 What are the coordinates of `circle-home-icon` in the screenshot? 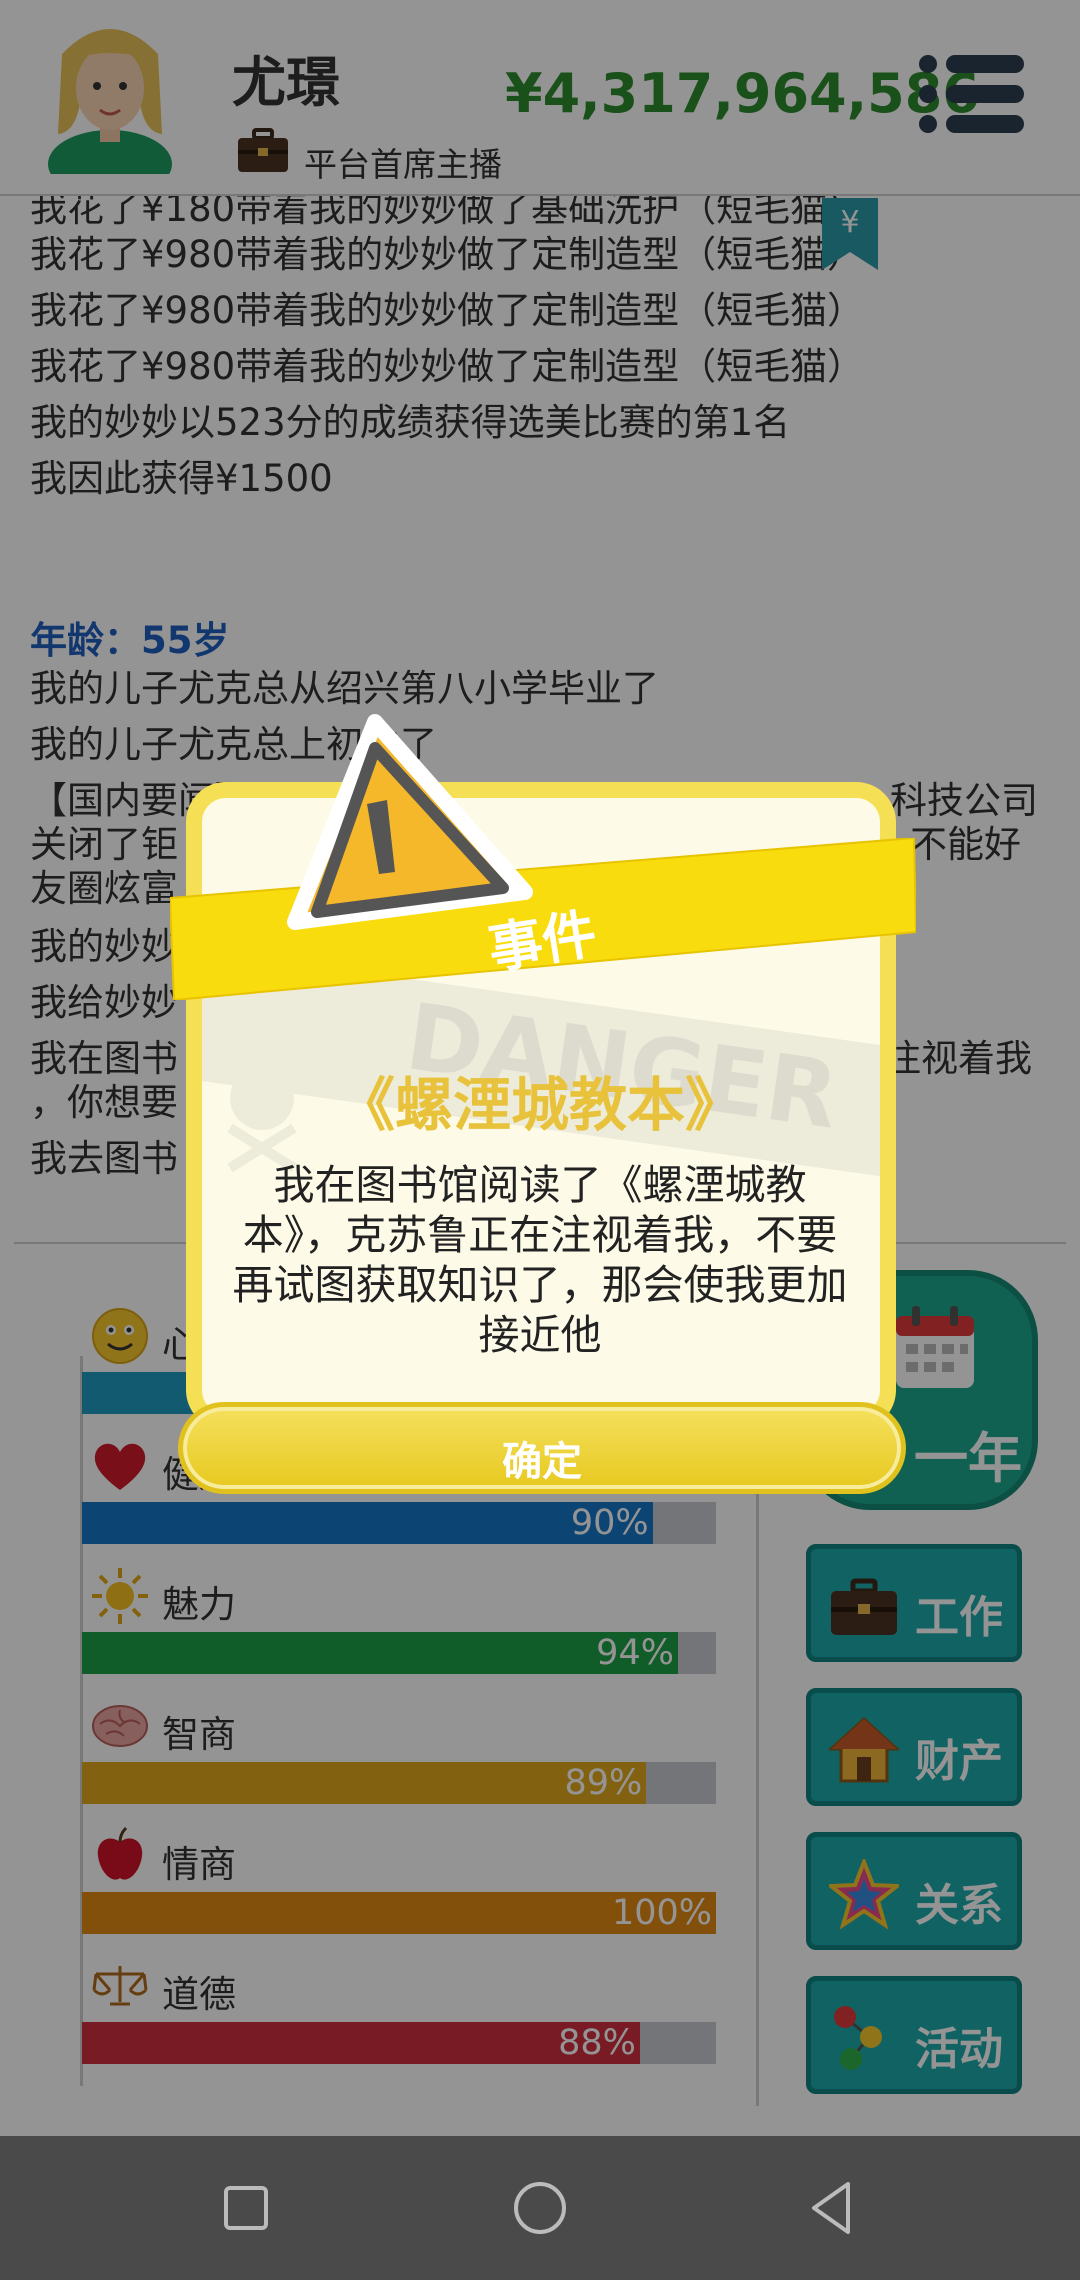 It's located at (540, 2208).